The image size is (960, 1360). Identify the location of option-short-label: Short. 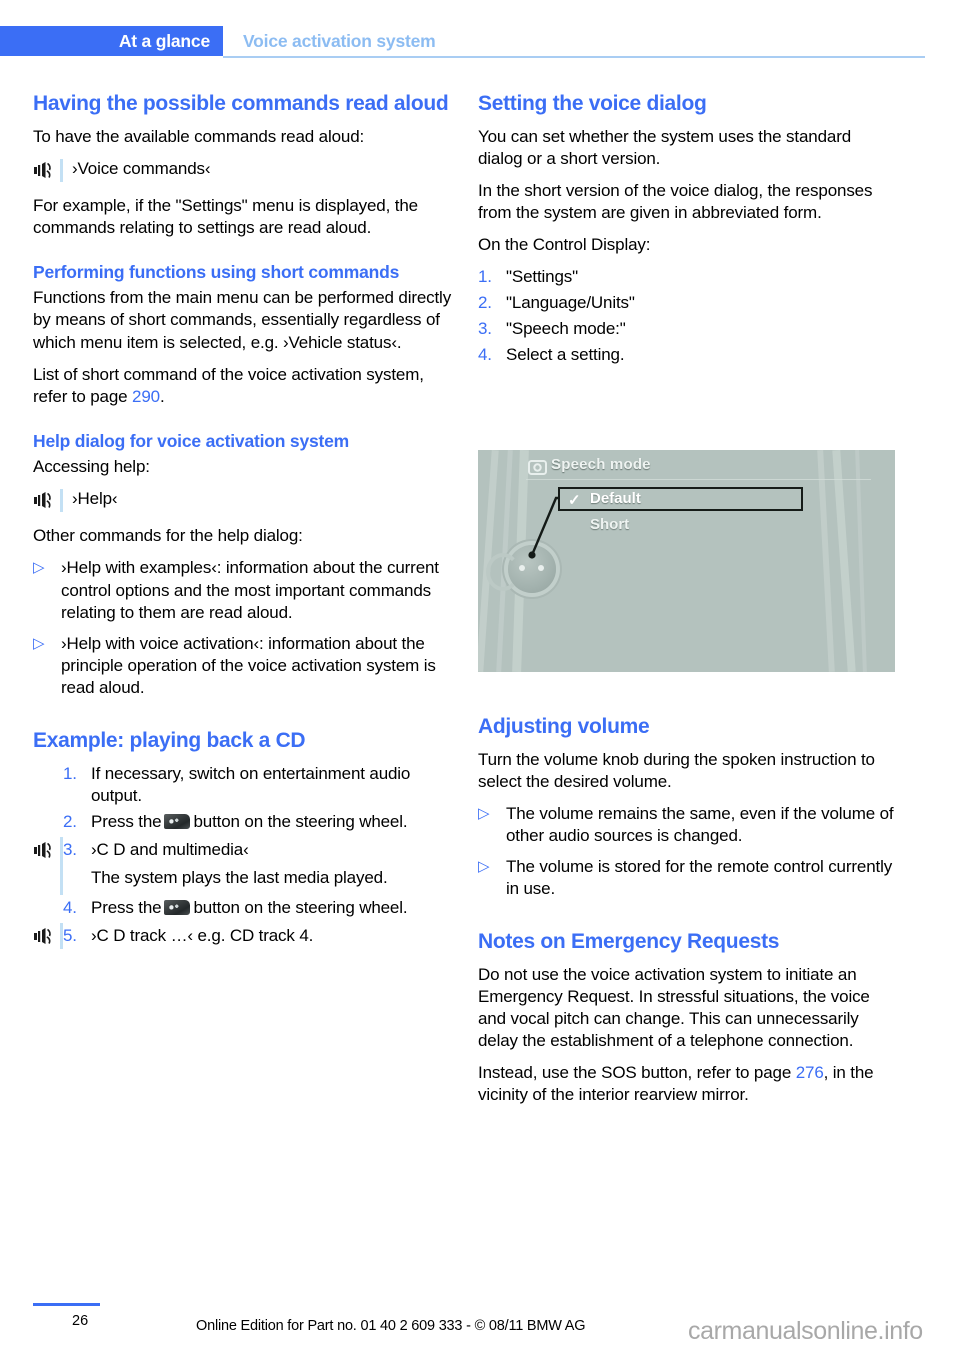
(609, 524).